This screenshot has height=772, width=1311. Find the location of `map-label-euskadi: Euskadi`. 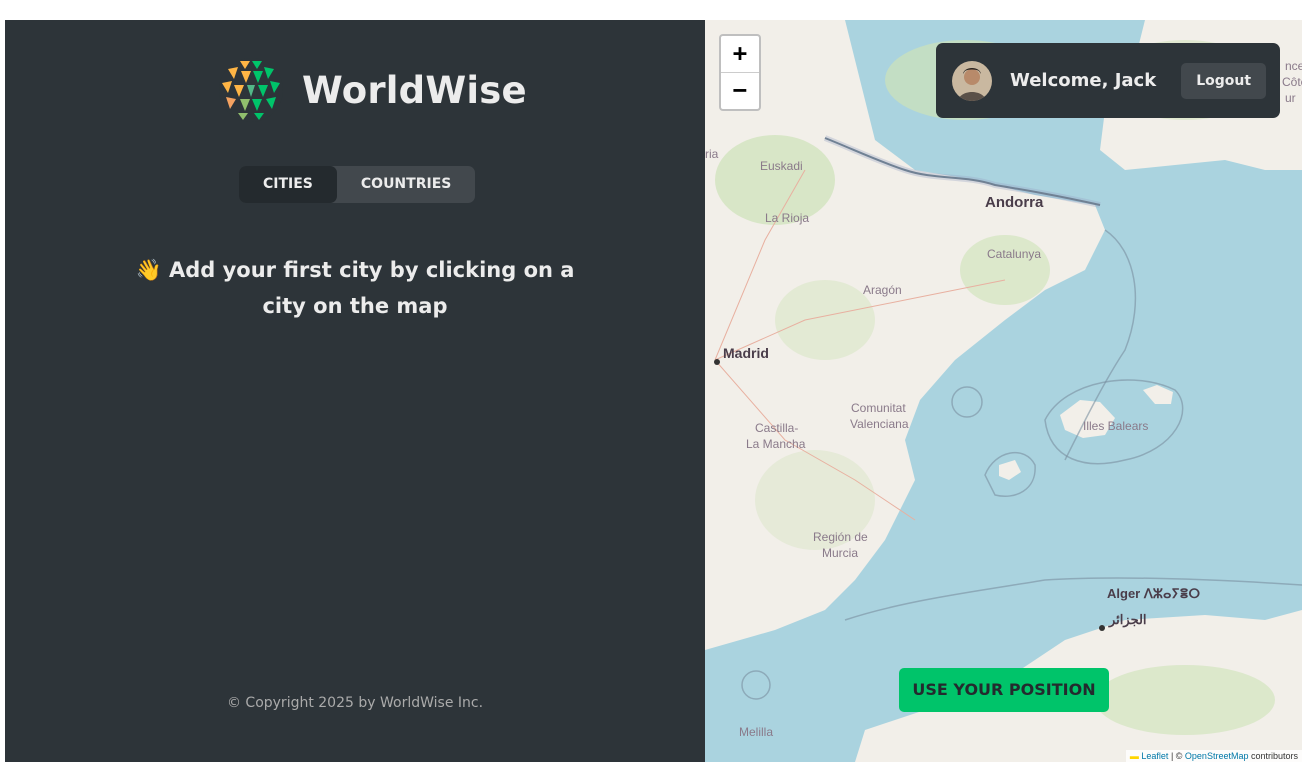

map-label-euskadi: Euskadi is located at coordinates (781, 166).